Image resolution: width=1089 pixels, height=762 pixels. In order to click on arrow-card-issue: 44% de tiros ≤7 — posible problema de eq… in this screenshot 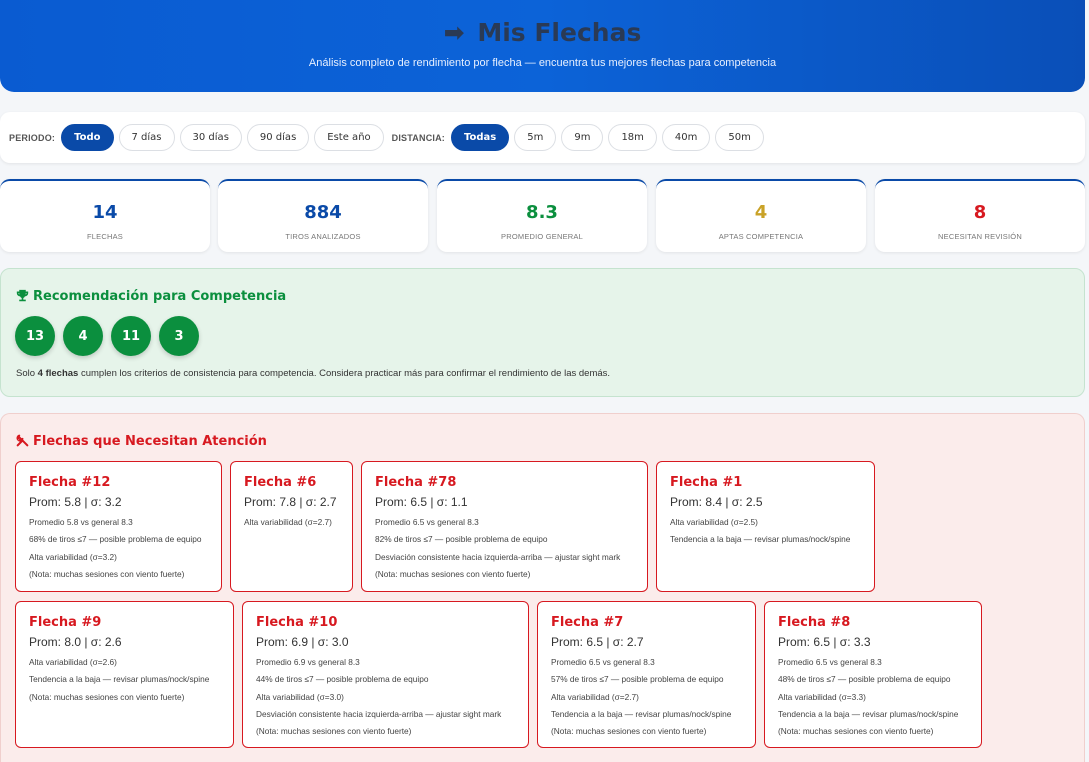, I will do `click(342, 679)`.